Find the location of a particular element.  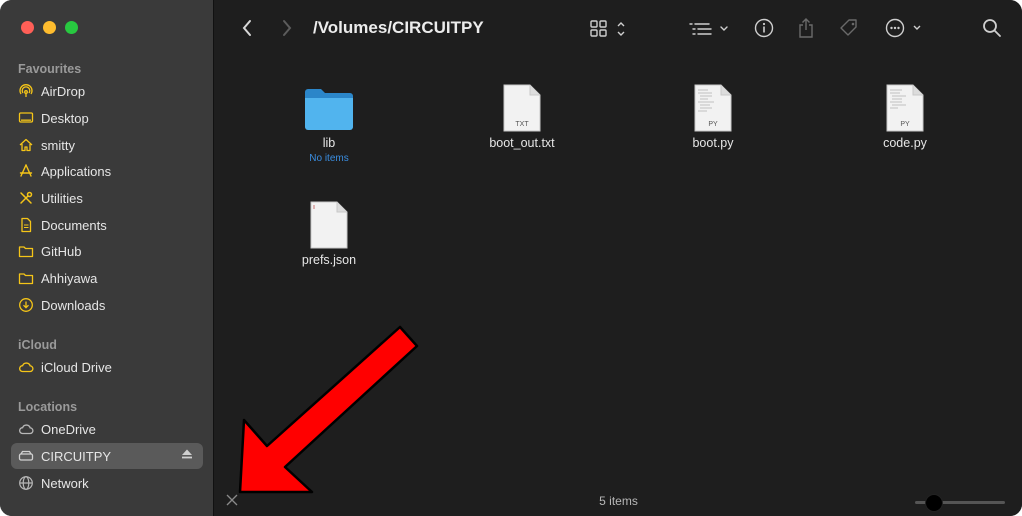

file-item-lib: lib No items is located at coordinates (329, 125).